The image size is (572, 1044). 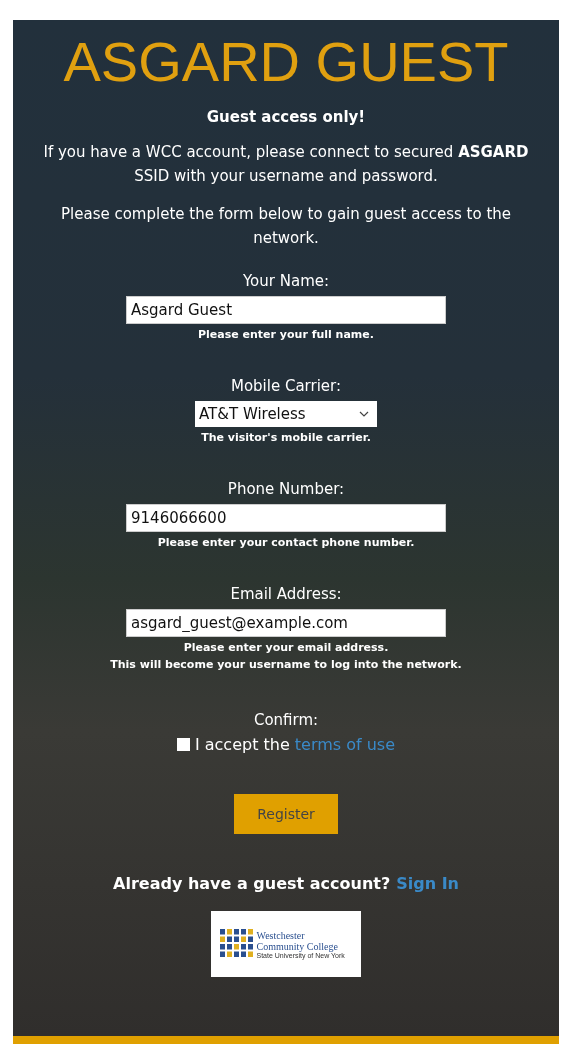 What do you see at coordinates (297, 940) in the screenshot?
I see `logo-name: Westchester Community College` at bounding box center [297, 940].